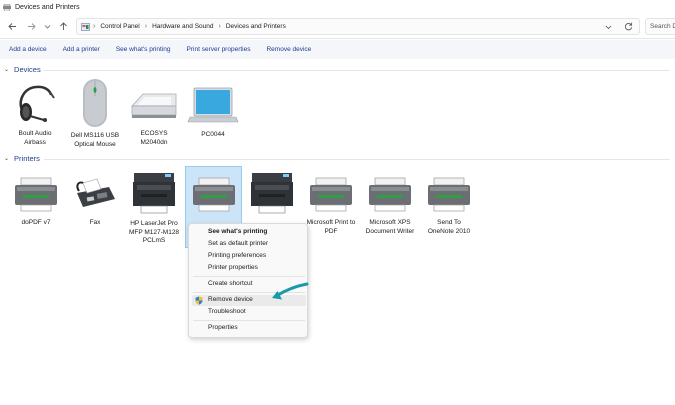  I want to click on remove-device-button: Remove device, so click(288, 49).